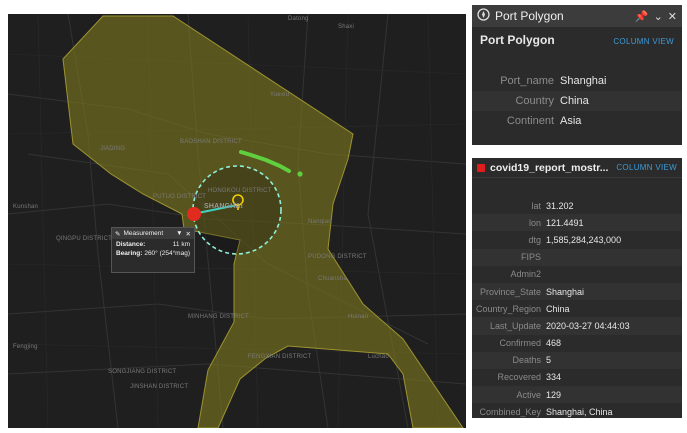 This screenshot has height=433, width=687. I want to click on attribute-value: 334, so click(554, 377).